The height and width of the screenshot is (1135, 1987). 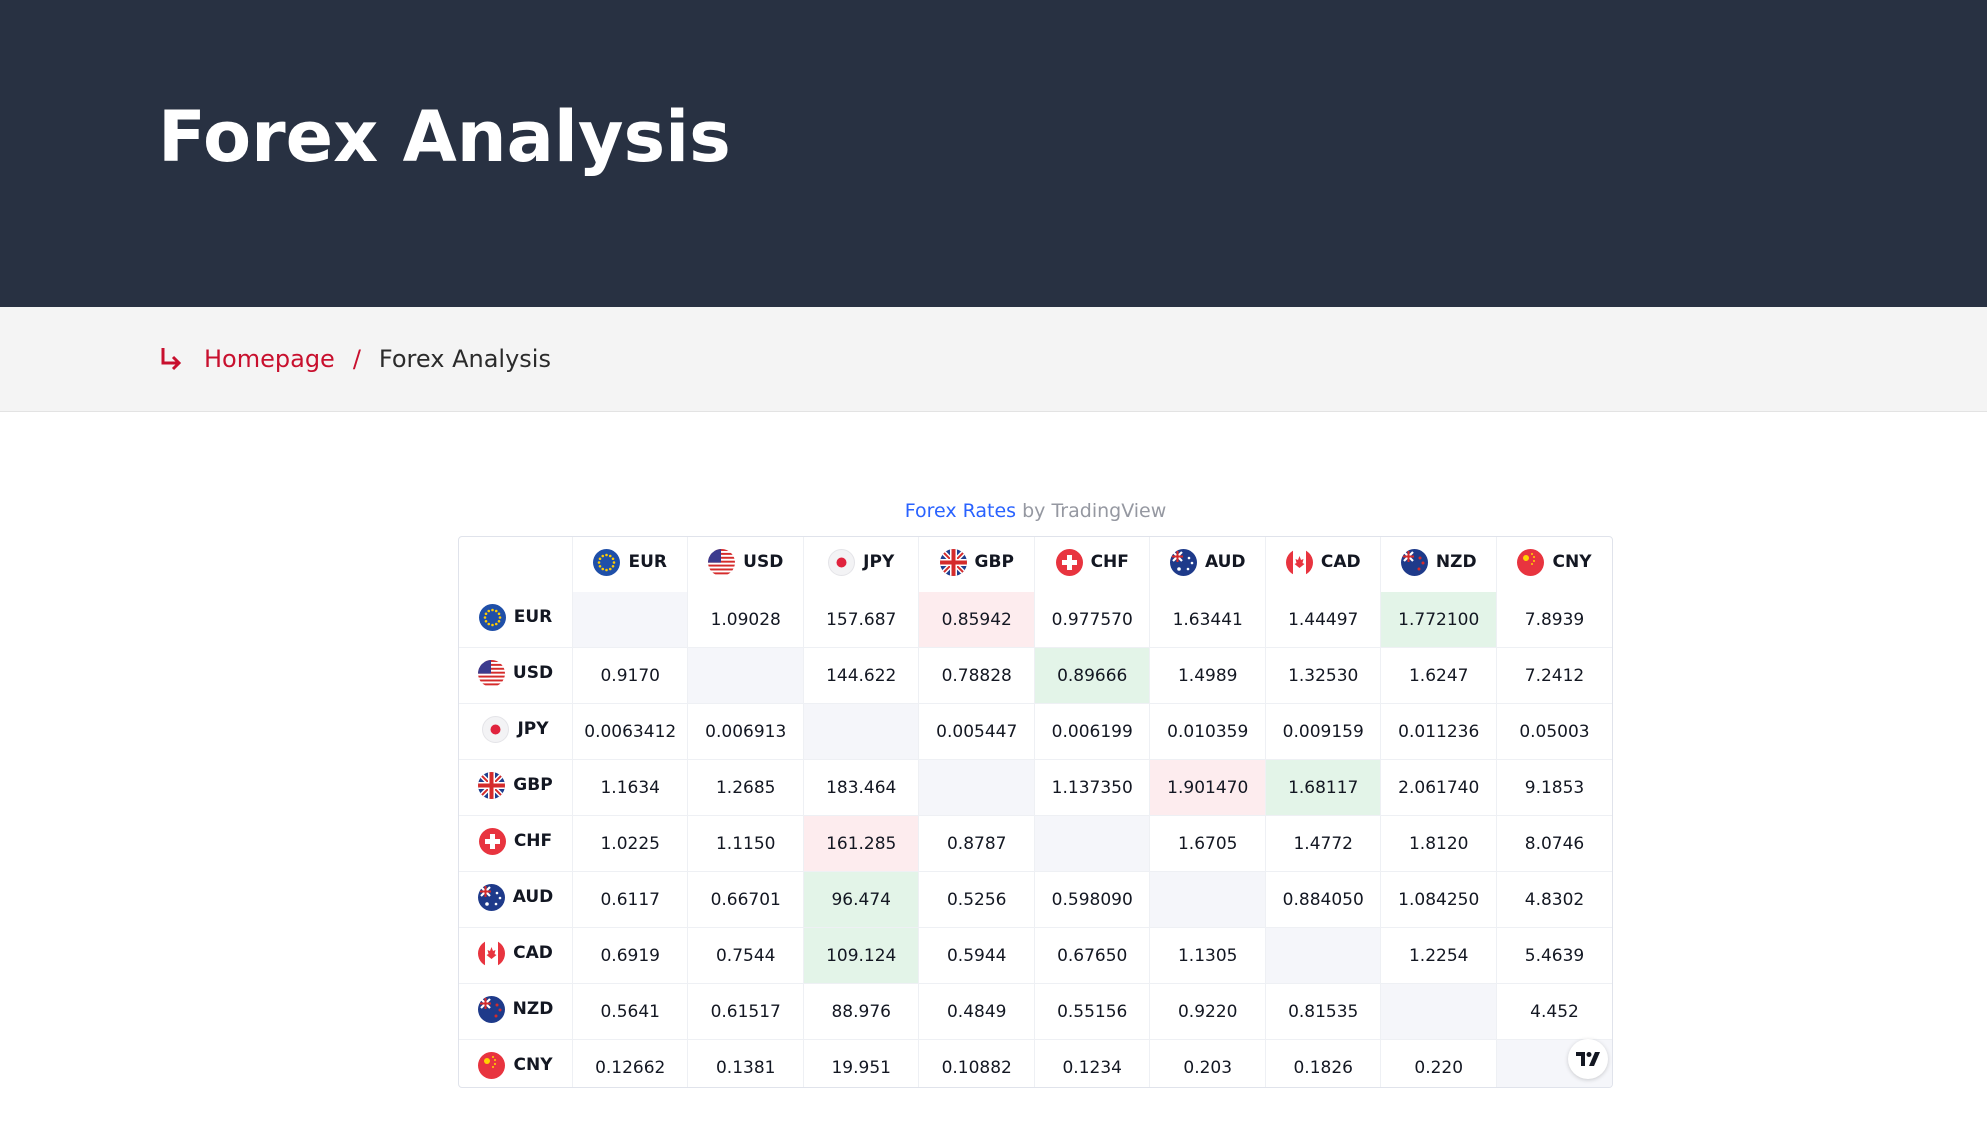 What do you see at coordinates (745, 843) in the screenshot?
I see `rate-cell: 1.1150` at bounding box center [745, 843].